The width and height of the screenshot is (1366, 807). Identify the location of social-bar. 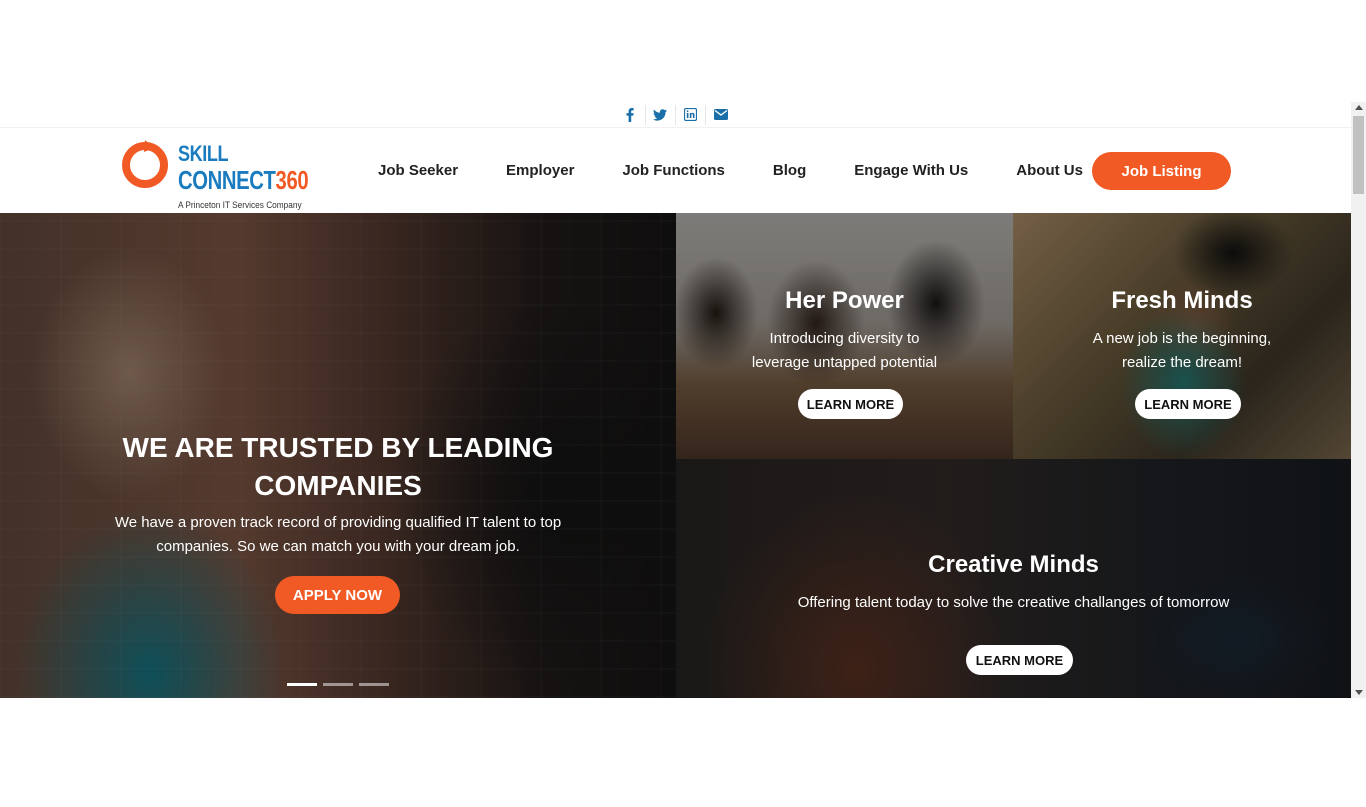
(675, 115).